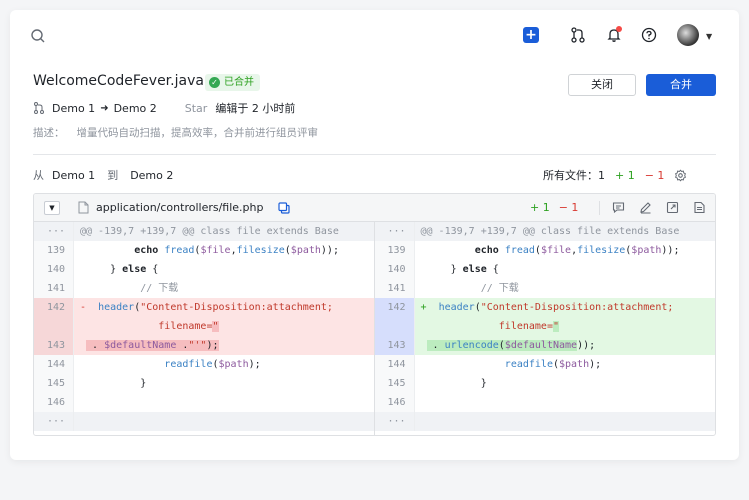 Image resolution: width=749 pixels, height=500 pixels. I want to click on arrow-right-icon: ➜, so click(104, 108).